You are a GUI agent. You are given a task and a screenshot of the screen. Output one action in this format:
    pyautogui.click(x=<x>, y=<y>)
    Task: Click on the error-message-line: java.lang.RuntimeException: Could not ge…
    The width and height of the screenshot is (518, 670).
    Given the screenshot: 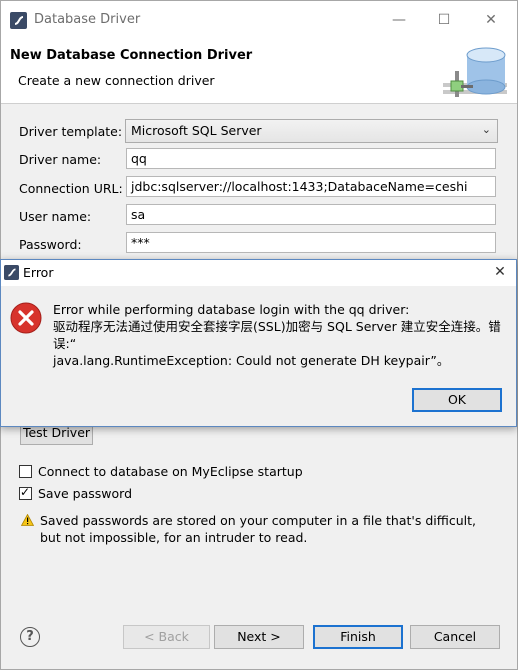 What is the action you would take?
    pyautogui.click(x=251, y=360)
    